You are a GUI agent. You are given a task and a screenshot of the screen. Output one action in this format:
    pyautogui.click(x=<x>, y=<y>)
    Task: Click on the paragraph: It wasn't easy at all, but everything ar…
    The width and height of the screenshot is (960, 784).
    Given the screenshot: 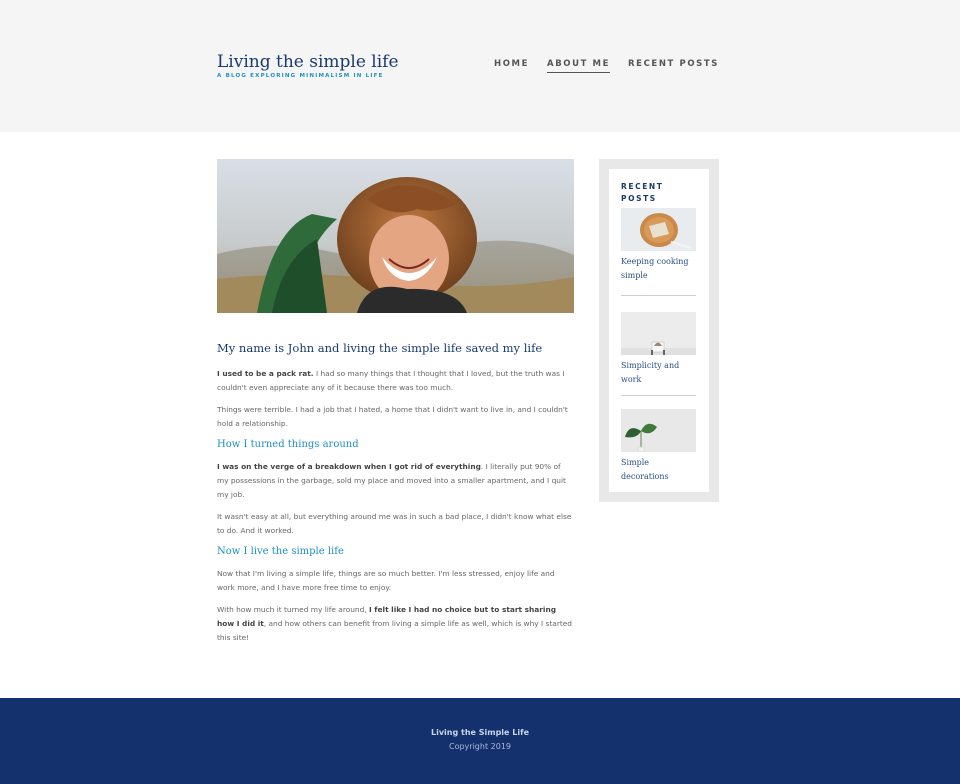 What is the action you would take?
    pyautogui.click(x=394, y=523)
    